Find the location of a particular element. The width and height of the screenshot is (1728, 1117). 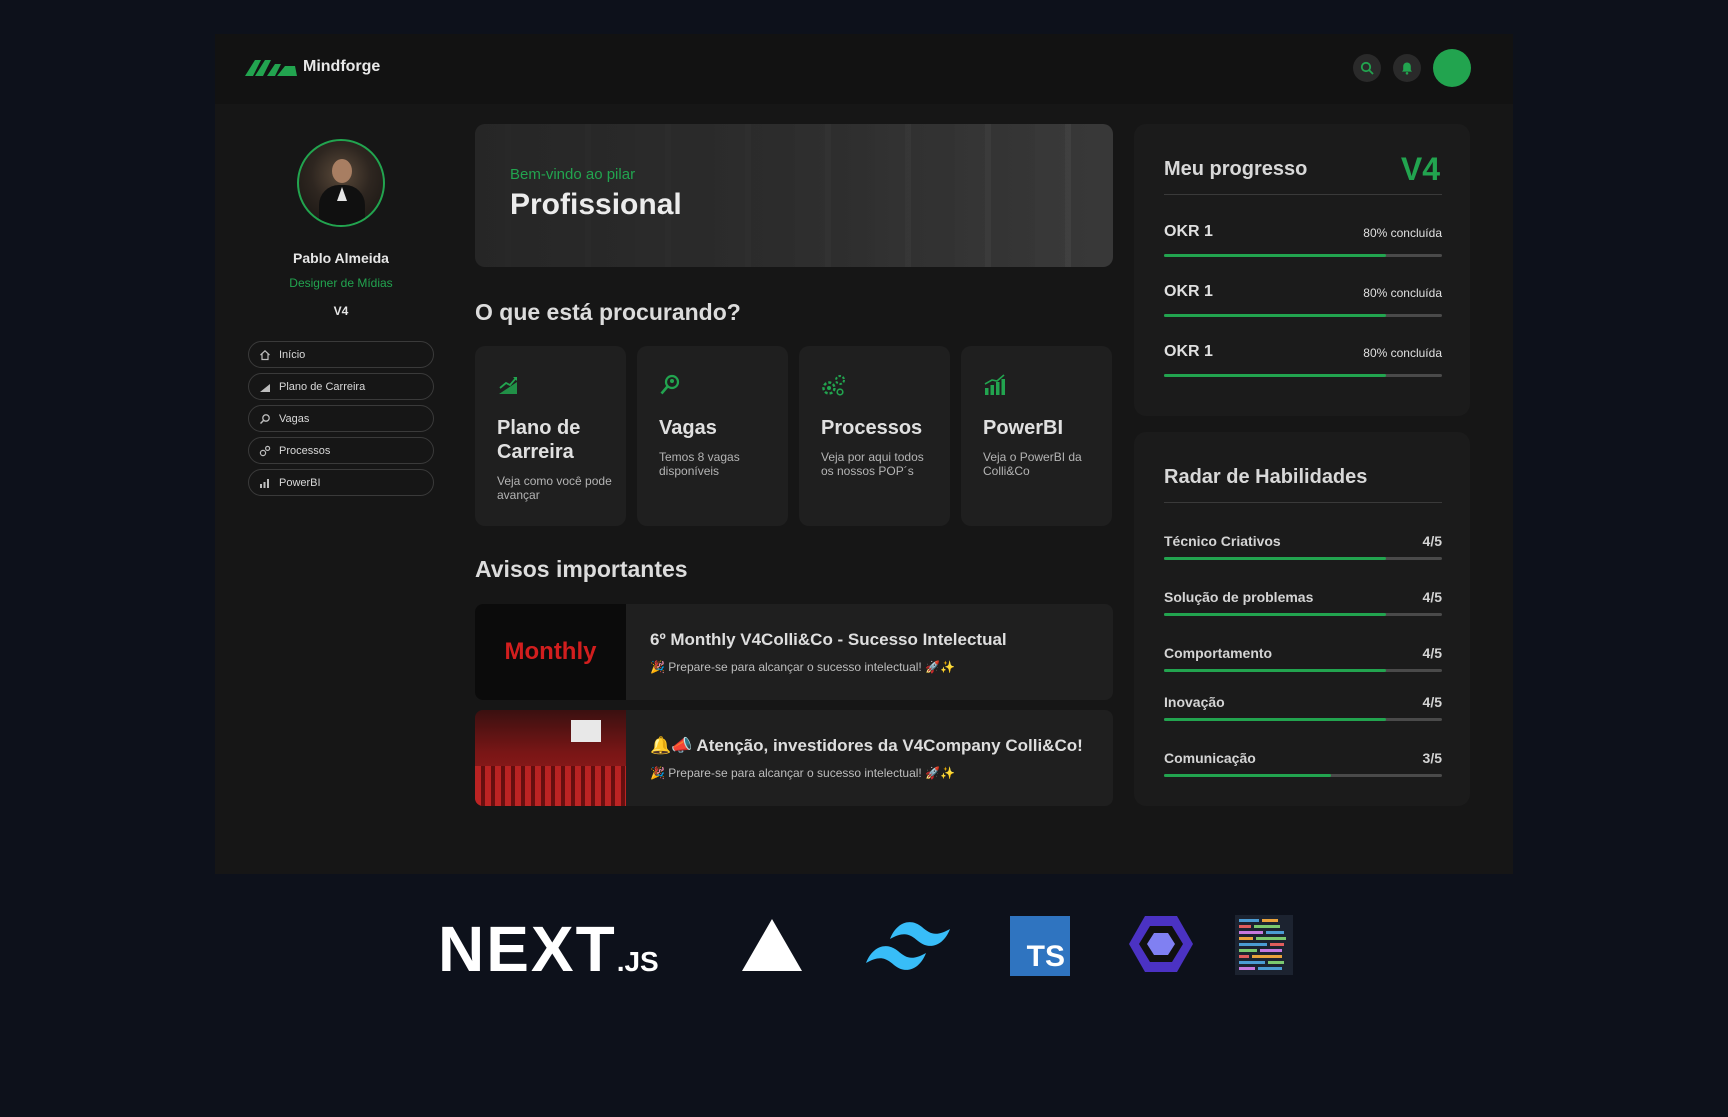

skill-label: Inovação is located at coordinates (1194, 702).